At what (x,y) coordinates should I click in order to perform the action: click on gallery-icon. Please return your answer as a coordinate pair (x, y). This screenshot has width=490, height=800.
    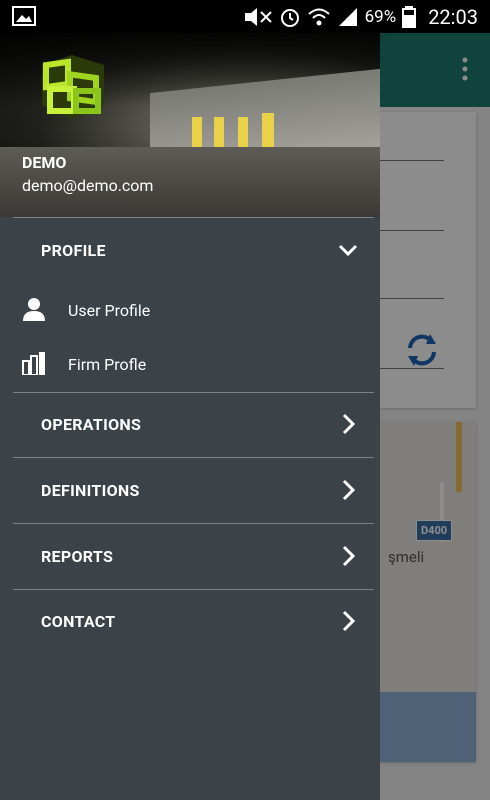
    Looking at the image, I should click on (24, 16).